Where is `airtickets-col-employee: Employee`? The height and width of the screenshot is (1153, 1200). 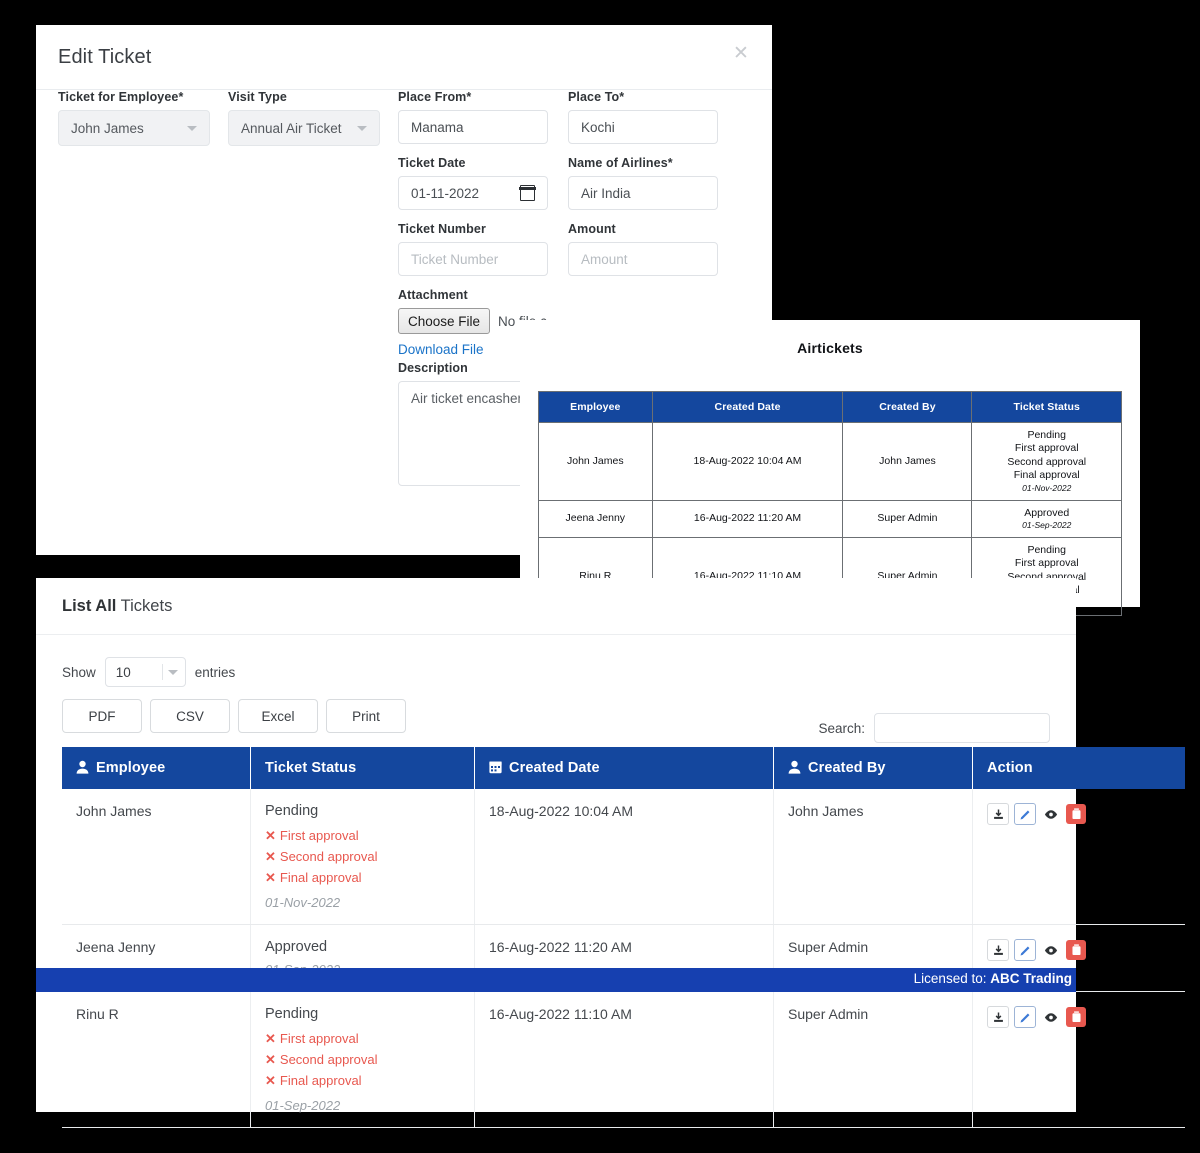
airtickets-col-employee: Employee is located at coordinates (595, 407).